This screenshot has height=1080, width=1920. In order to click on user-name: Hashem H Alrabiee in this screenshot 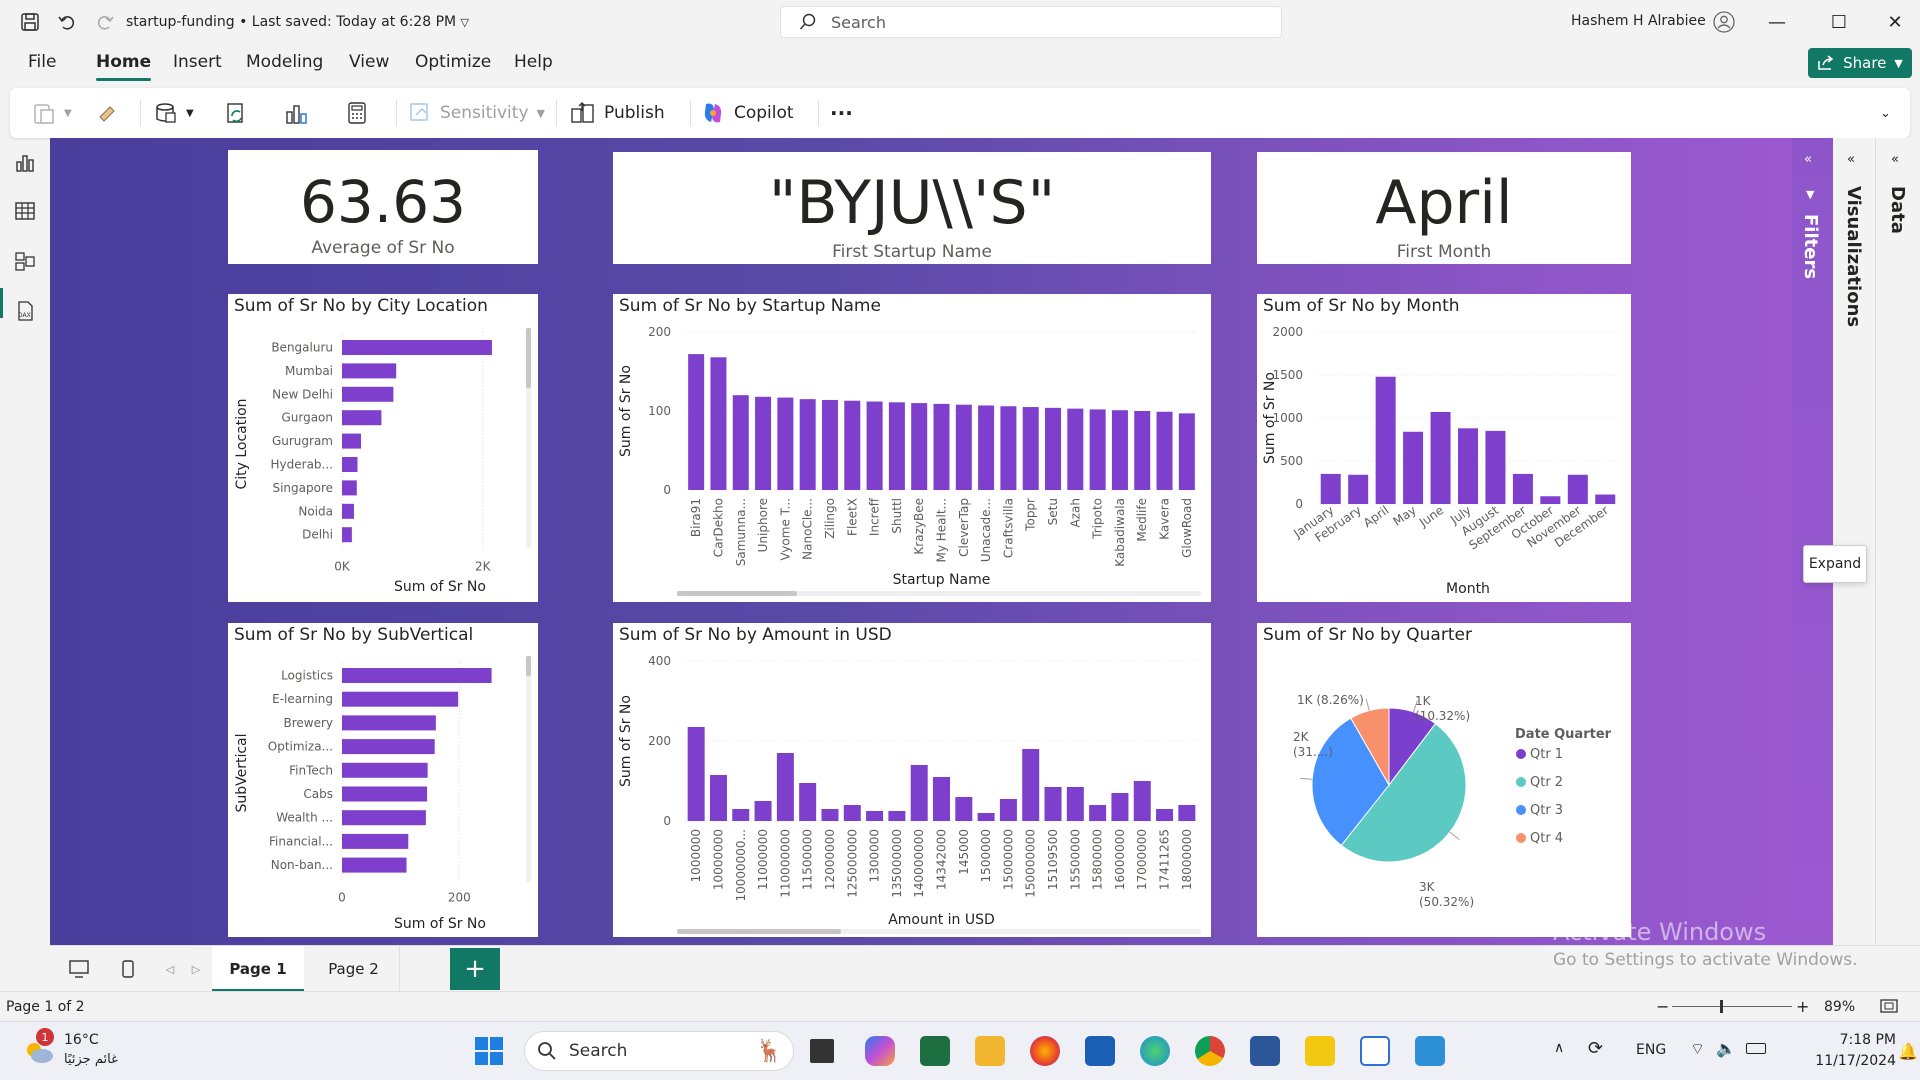, I will do `click(1638, 21)`.